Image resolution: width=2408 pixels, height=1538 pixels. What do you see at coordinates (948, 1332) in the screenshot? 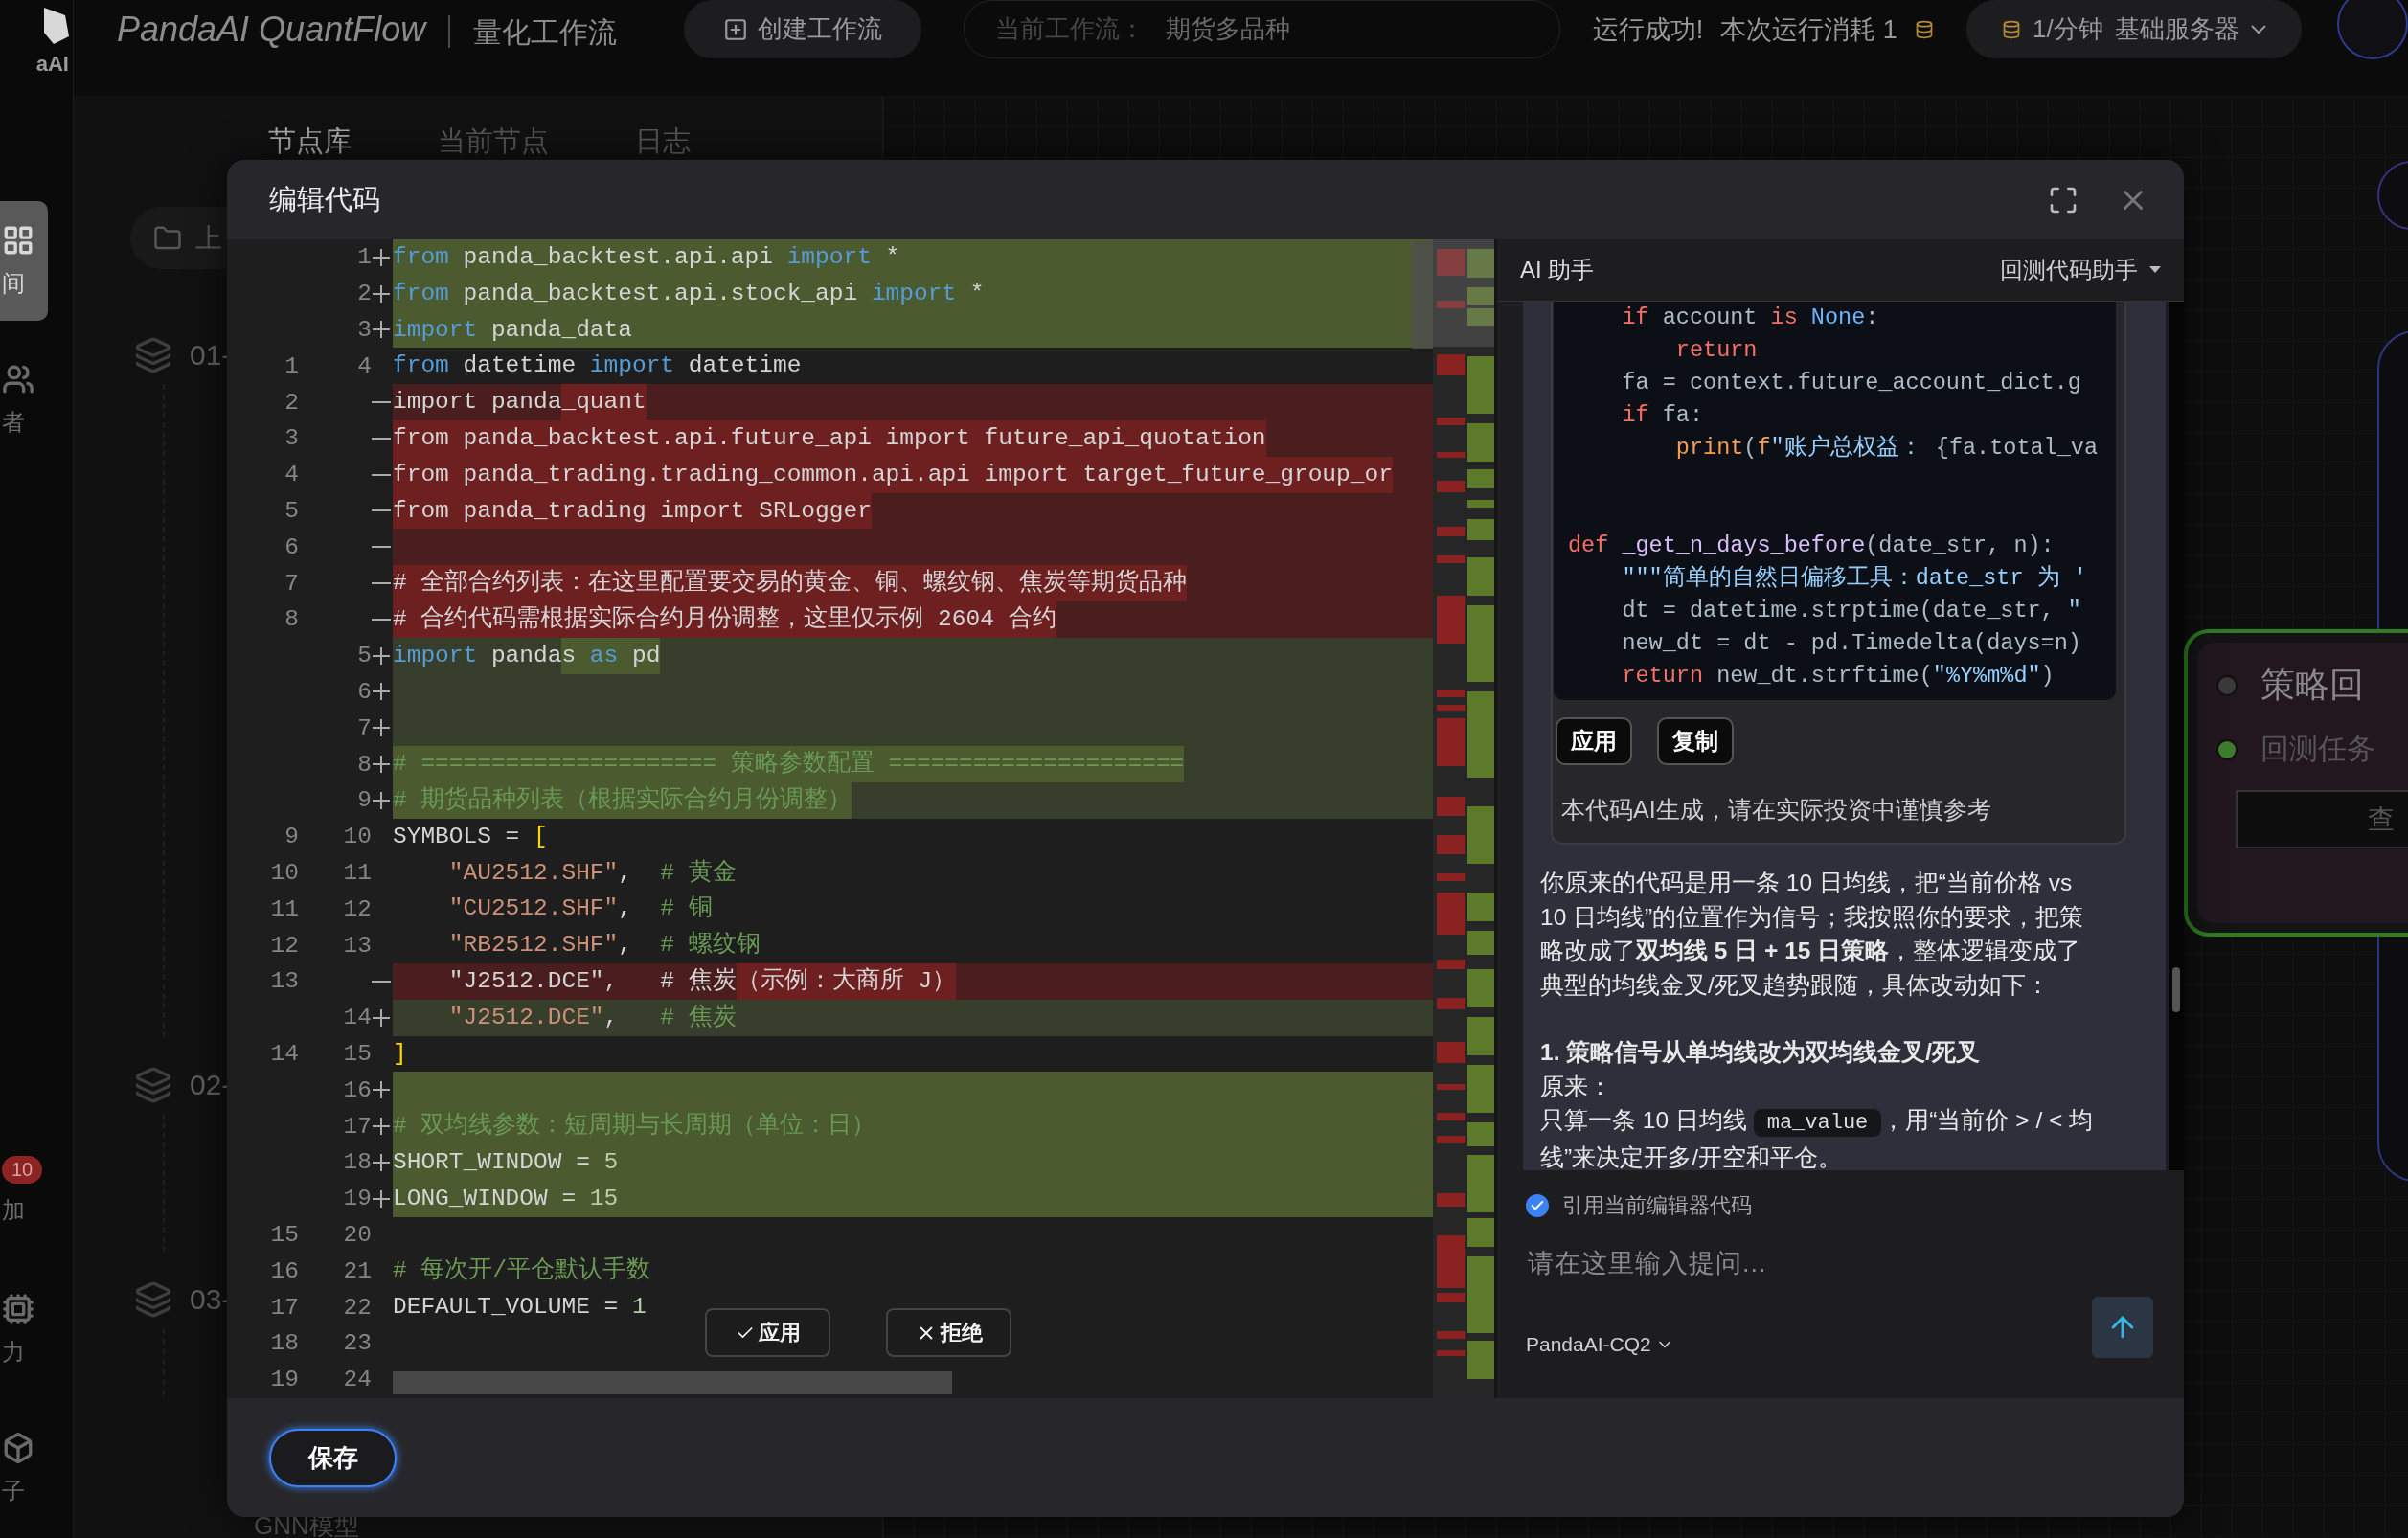
I see `reject-button: 拒绝` at bounding box center [948, 1332].